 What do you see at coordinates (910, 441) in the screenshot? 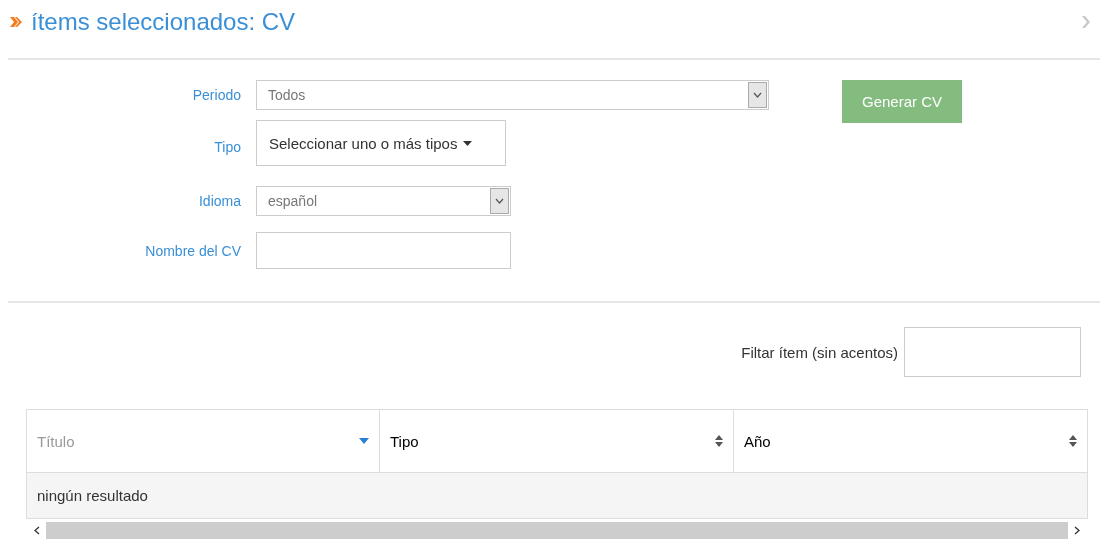
I see `column-header: Año` at bounding box center [910, 441].